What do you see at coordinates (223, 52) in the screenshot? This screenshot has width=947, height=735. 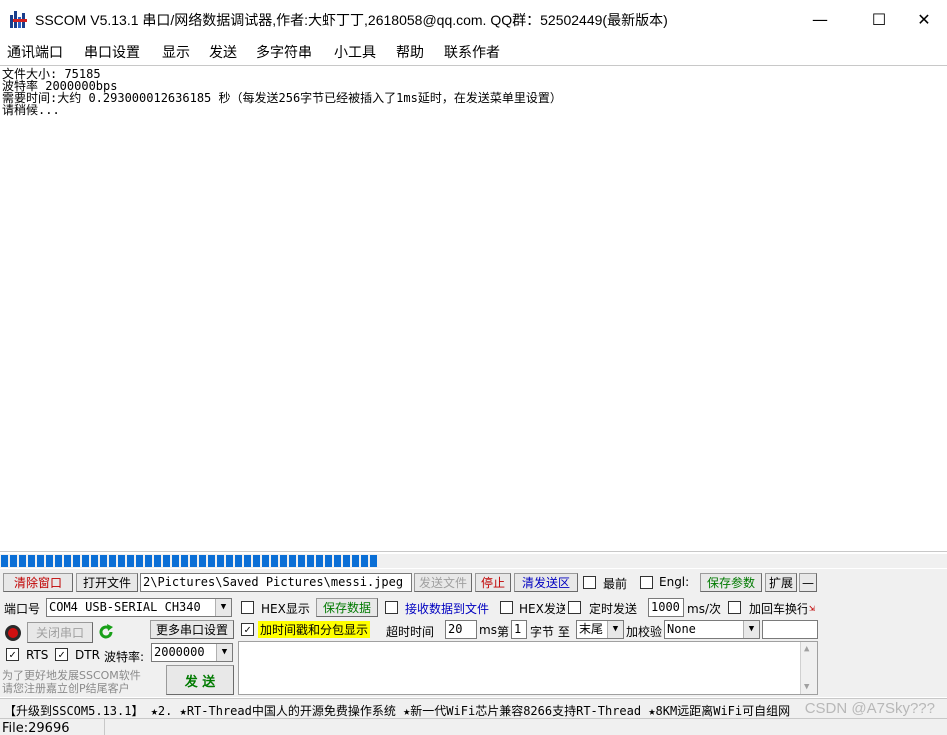 I see `menu-send: 发送` at bounding box center [223, 52].